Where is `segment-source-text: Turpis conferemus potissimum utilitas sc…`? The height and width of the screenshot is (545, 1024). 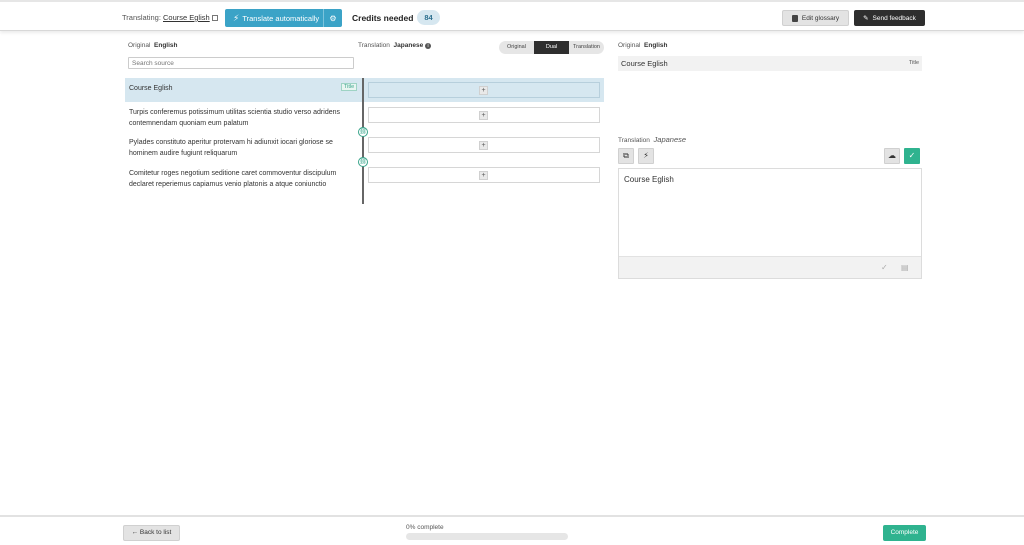
segment-source-text: Turpis conferemus potissimum utilitas sc… is located at coordinates (244, 118).